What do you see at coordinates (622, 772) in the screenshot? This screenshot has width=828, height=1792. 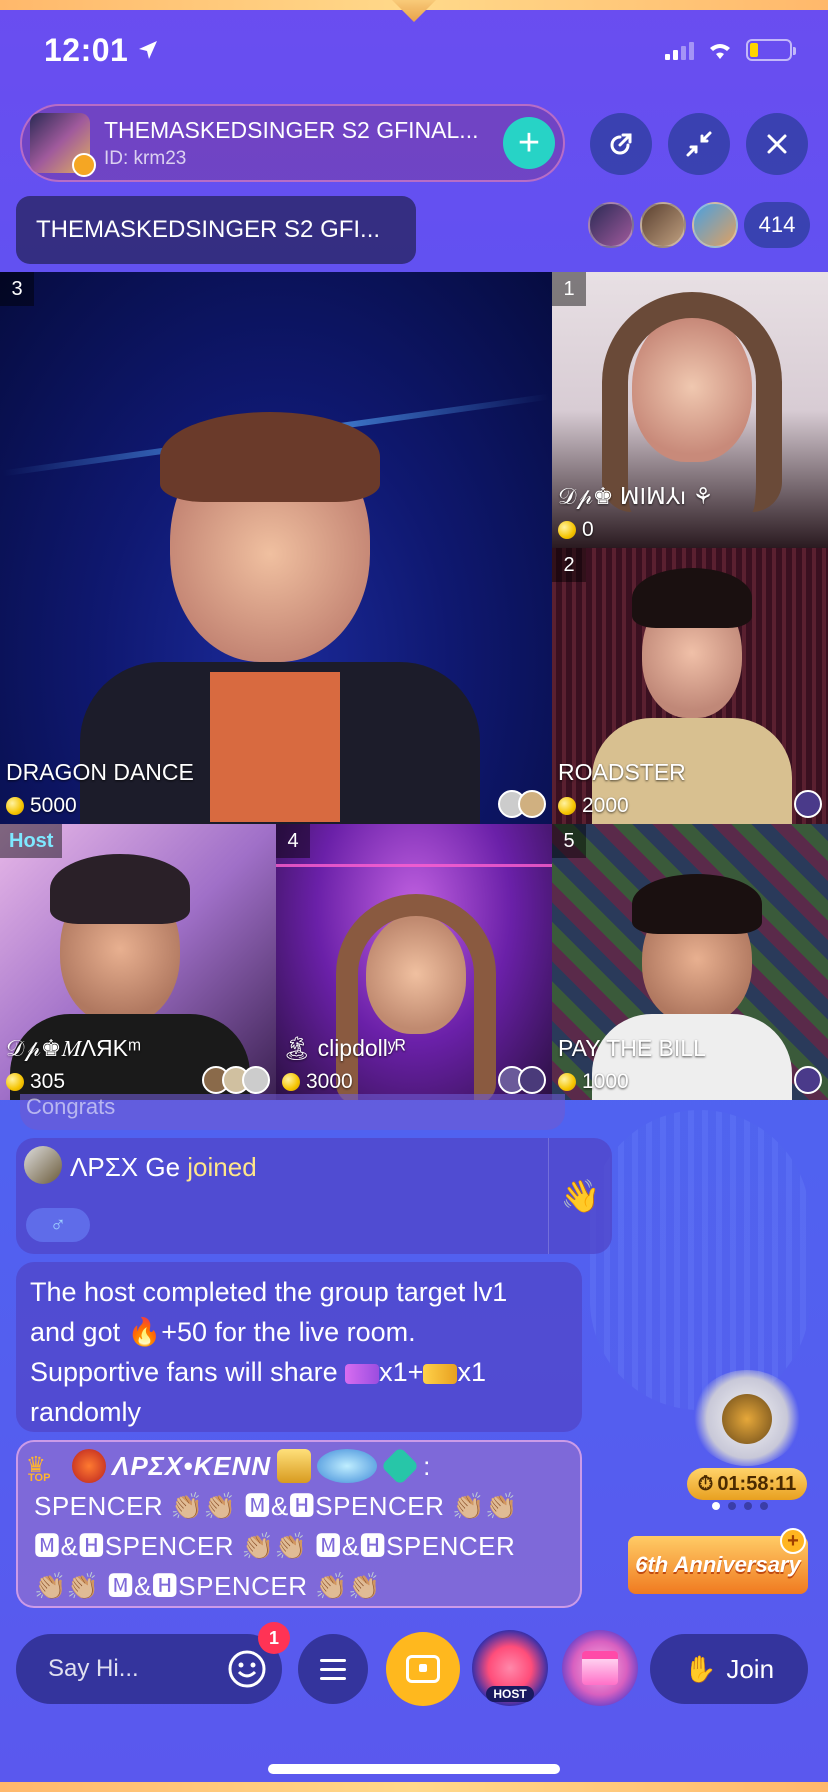 I see `tile-name: ROADSTER` at bounding box center [622, 772].